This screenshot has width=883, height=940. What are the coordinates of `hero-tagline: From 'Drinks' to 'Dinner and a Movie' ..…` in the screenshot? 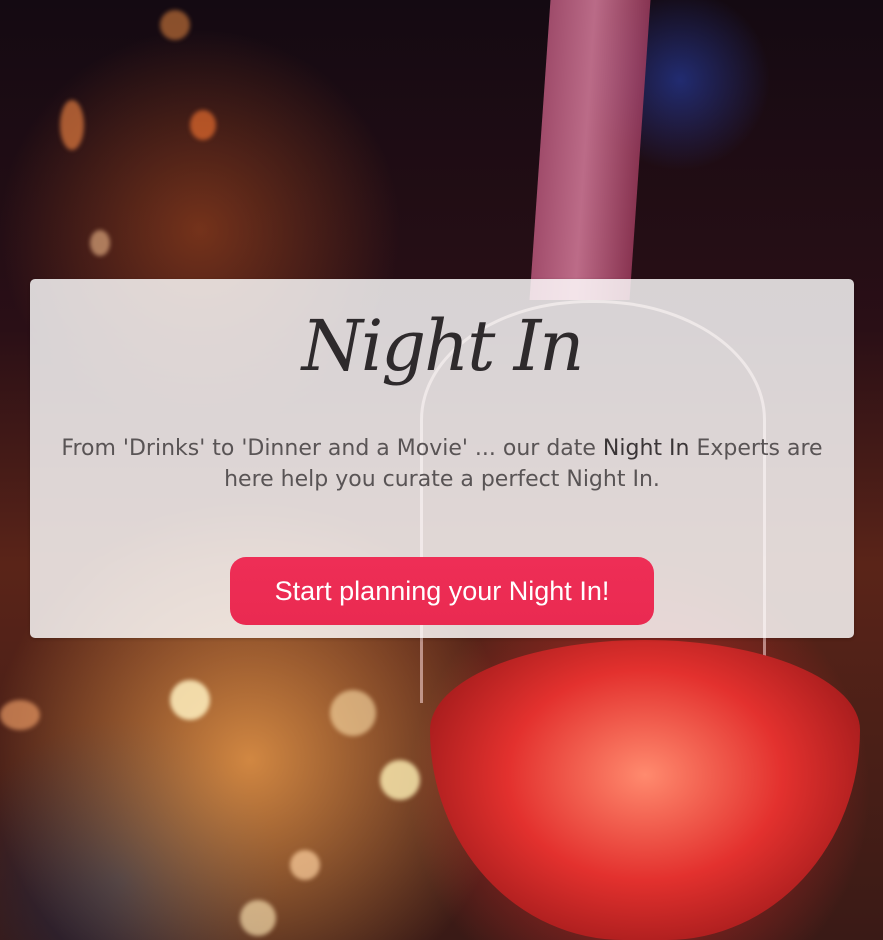 It's located at (442, 464).